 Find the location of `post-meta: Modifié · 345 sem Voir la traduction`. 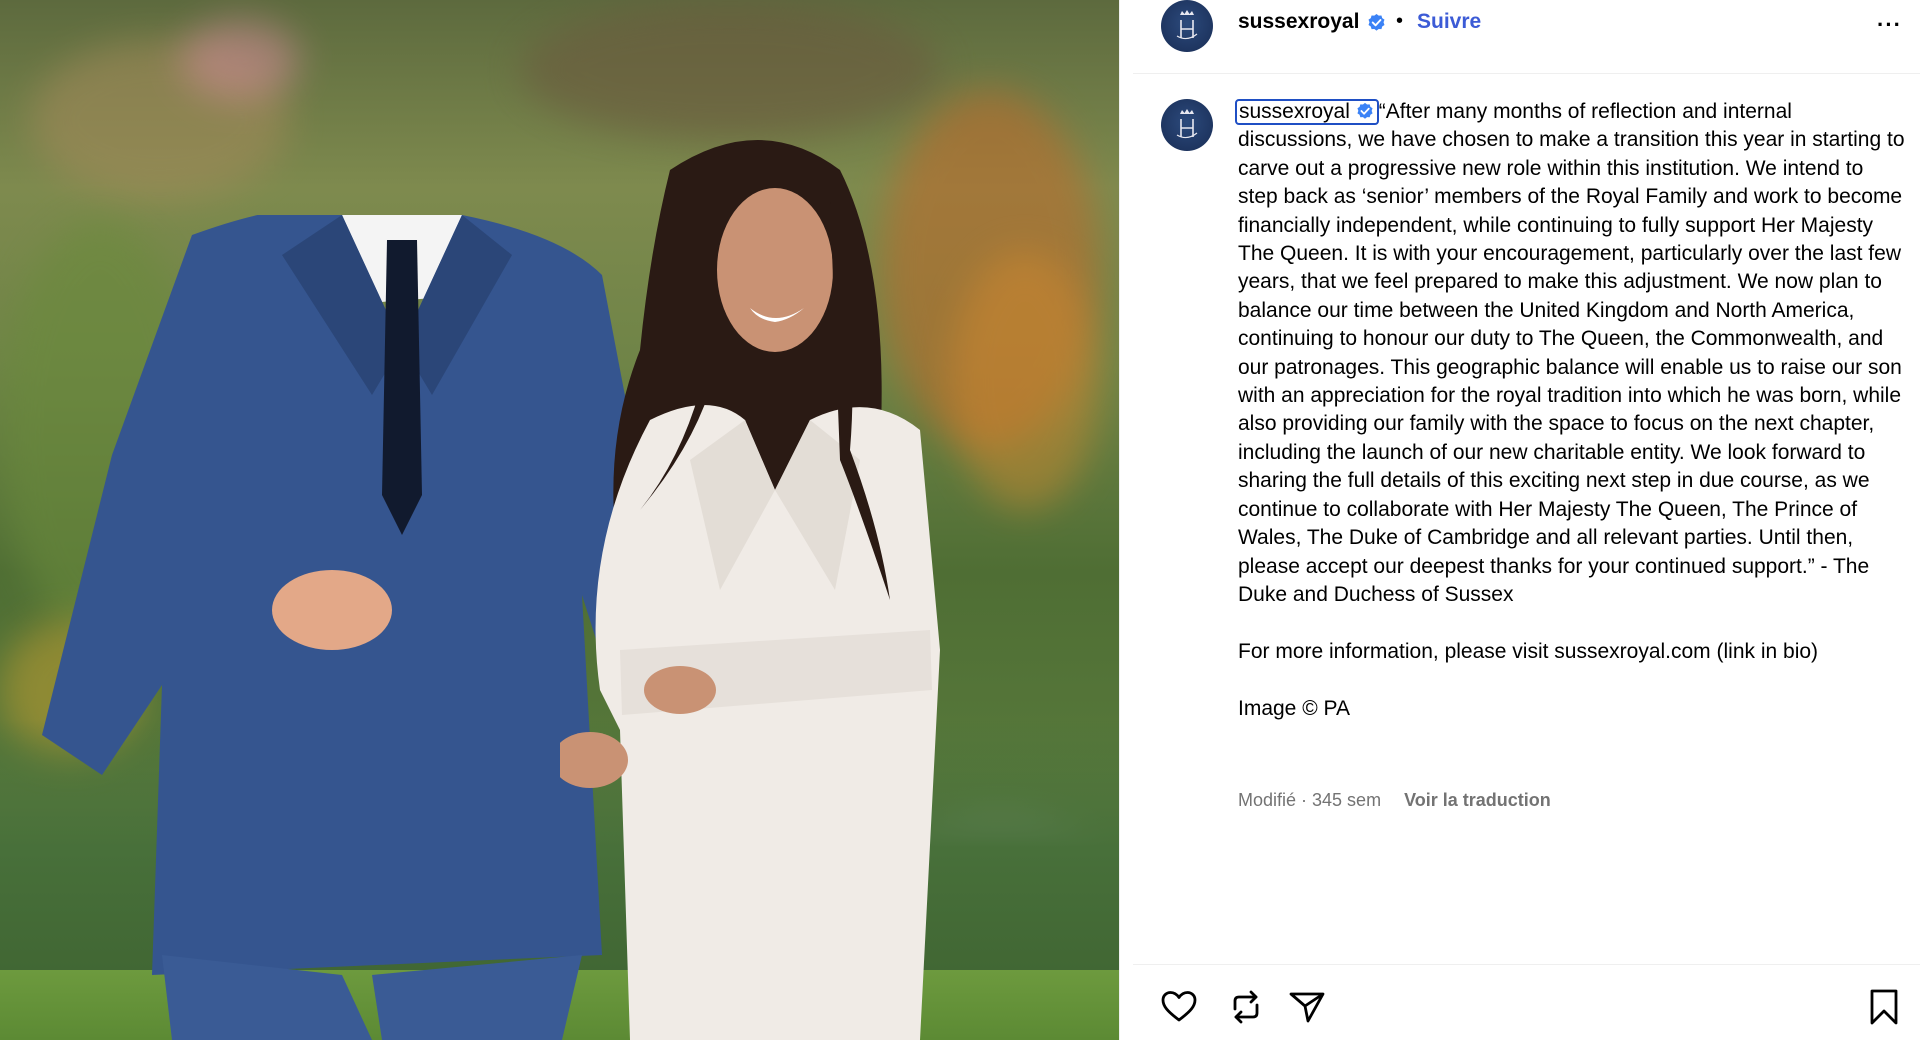

post-meta: Modifié · 345 sem Voir la traduction is located at coordinates (1394, 800).